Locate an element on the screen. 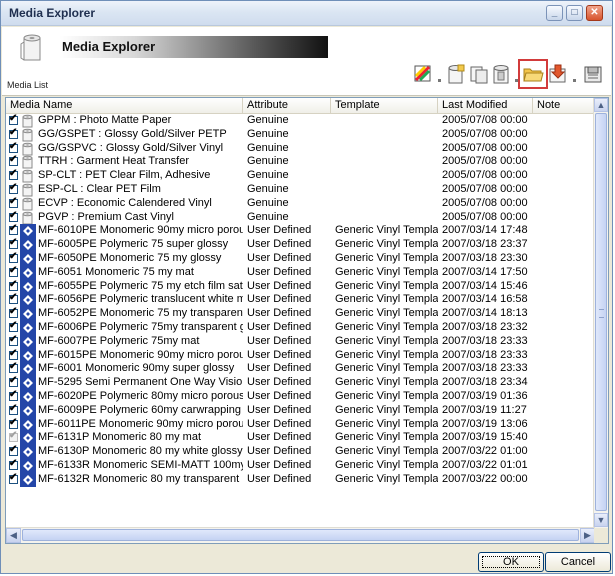  new-media-icon is located at coordinates (456, 74).